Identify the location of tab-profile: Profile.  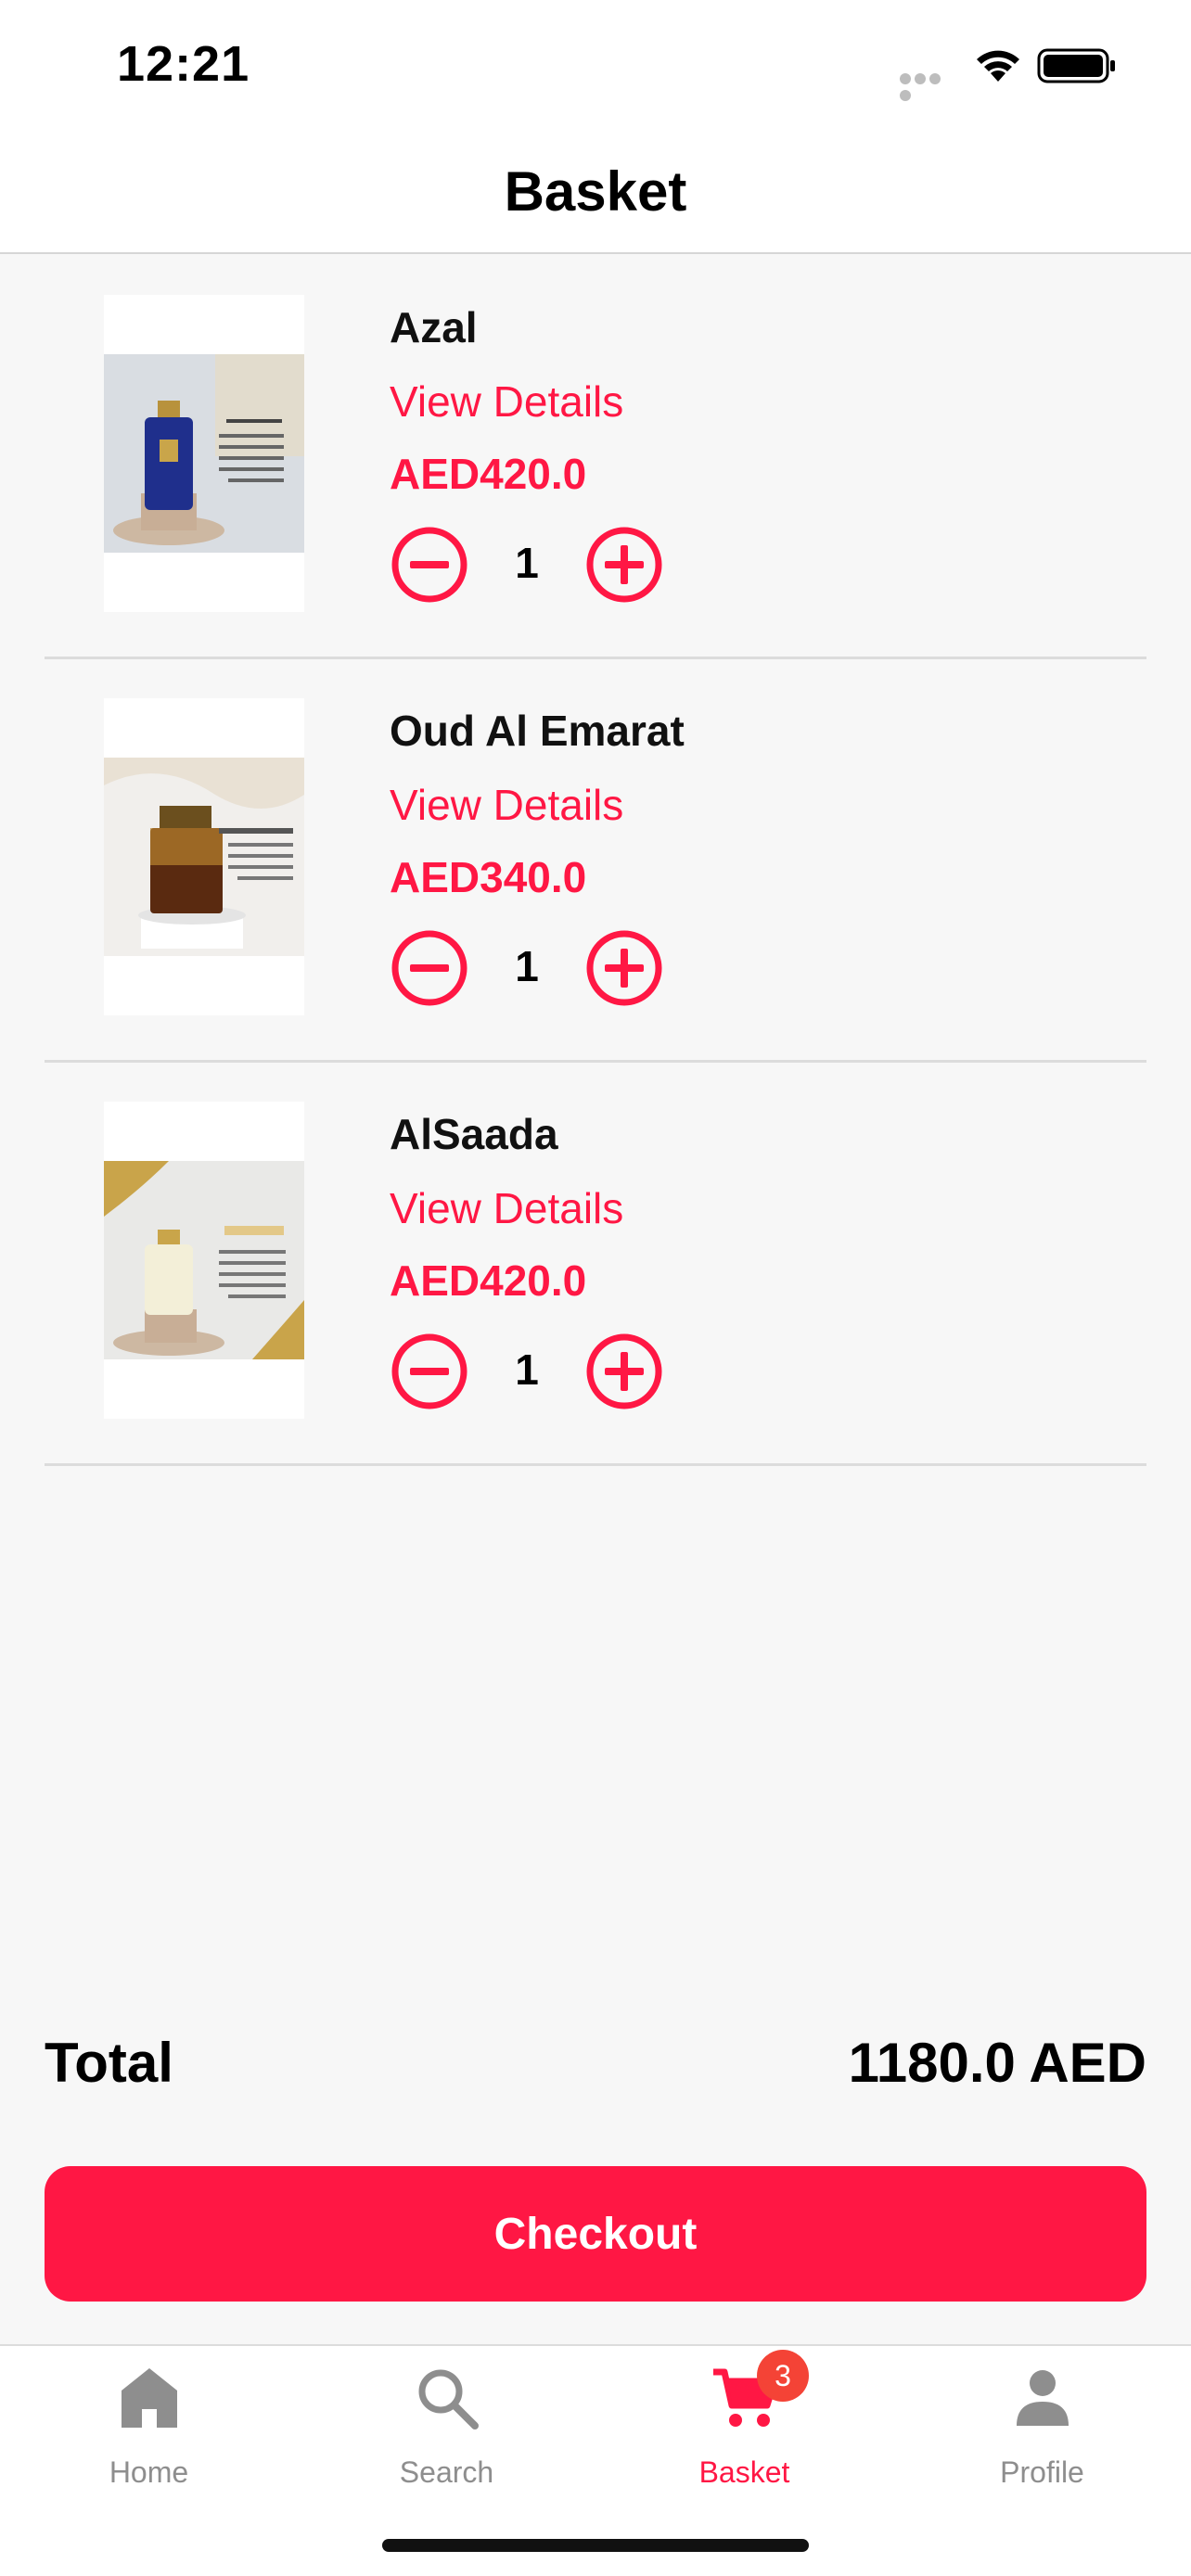
(1042, 2425).